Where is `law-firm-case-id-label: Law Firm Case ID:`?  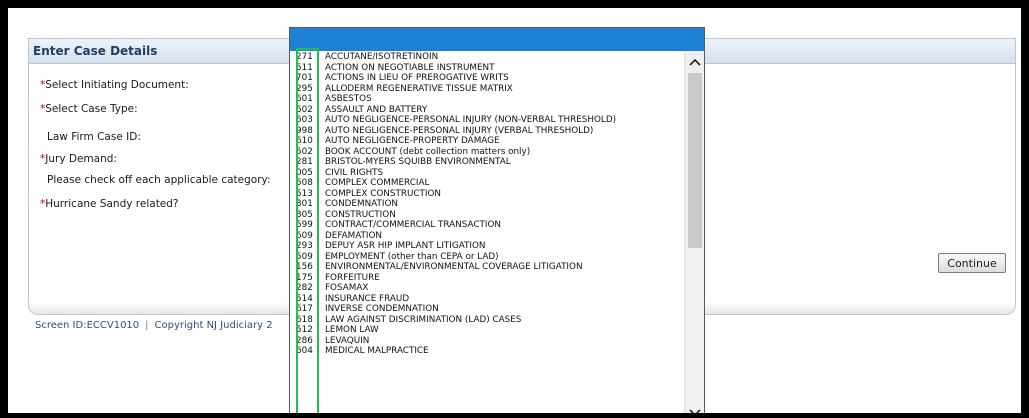 law-firm-case-id-label: Law Firm Case ID: is located at coordinates (94, 137).